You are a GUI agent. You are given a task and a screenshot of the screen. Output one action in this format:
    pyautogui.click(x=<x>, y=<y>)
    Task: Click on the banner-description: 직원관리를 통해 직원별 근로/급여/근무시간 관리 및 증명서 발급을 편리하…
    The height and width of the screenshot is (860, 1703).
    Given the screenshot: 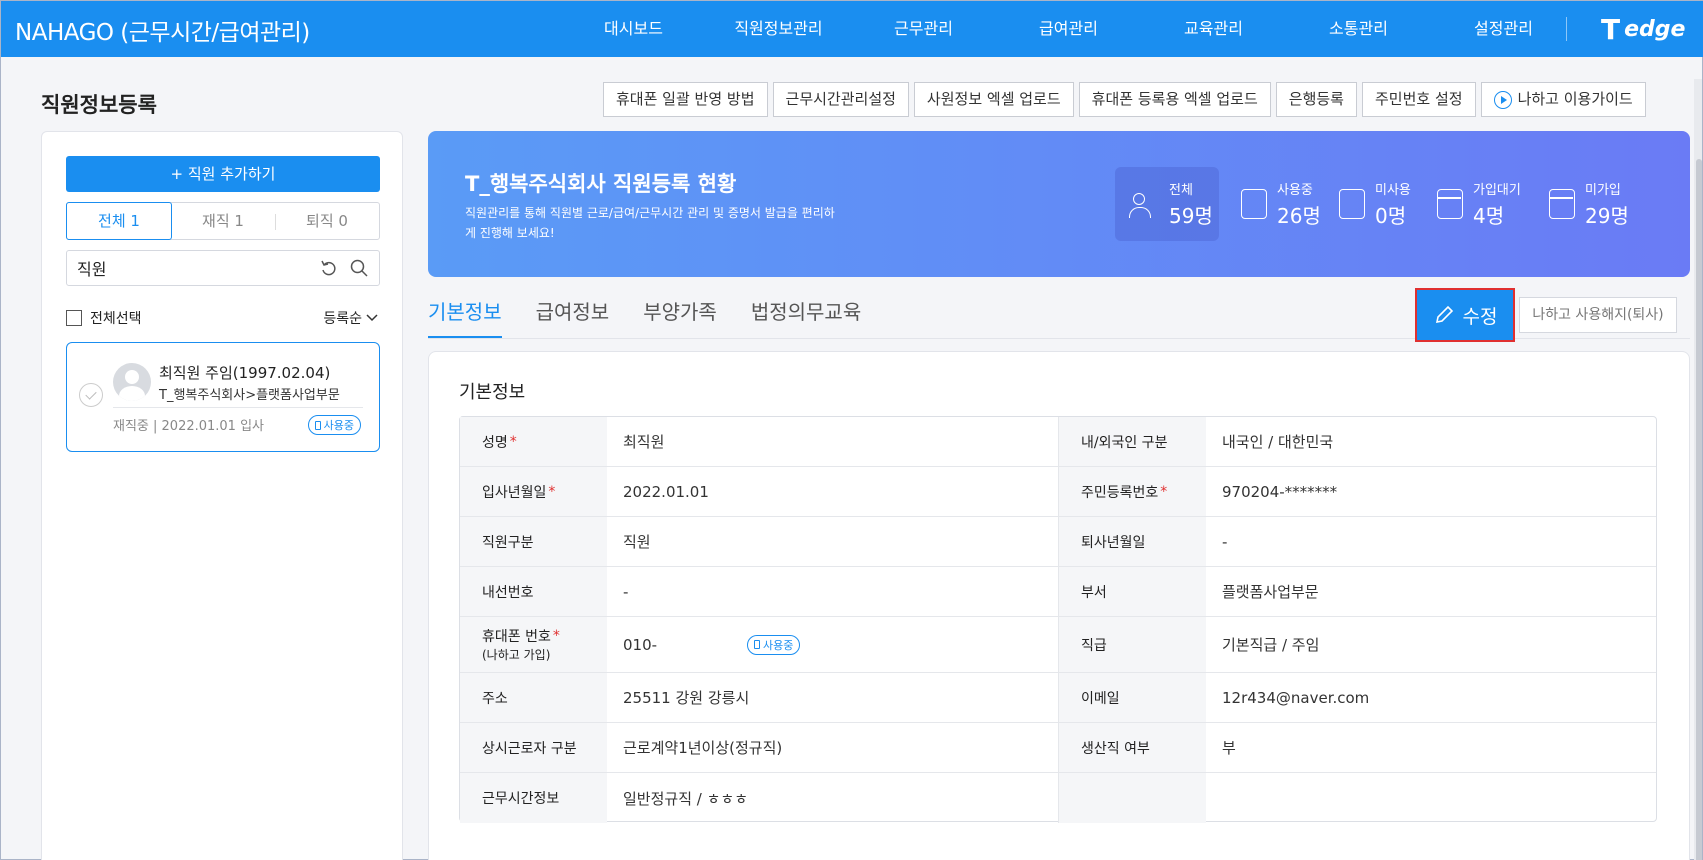 What is the action you would take?
    pyautogui.click(x=650, y=223)
    